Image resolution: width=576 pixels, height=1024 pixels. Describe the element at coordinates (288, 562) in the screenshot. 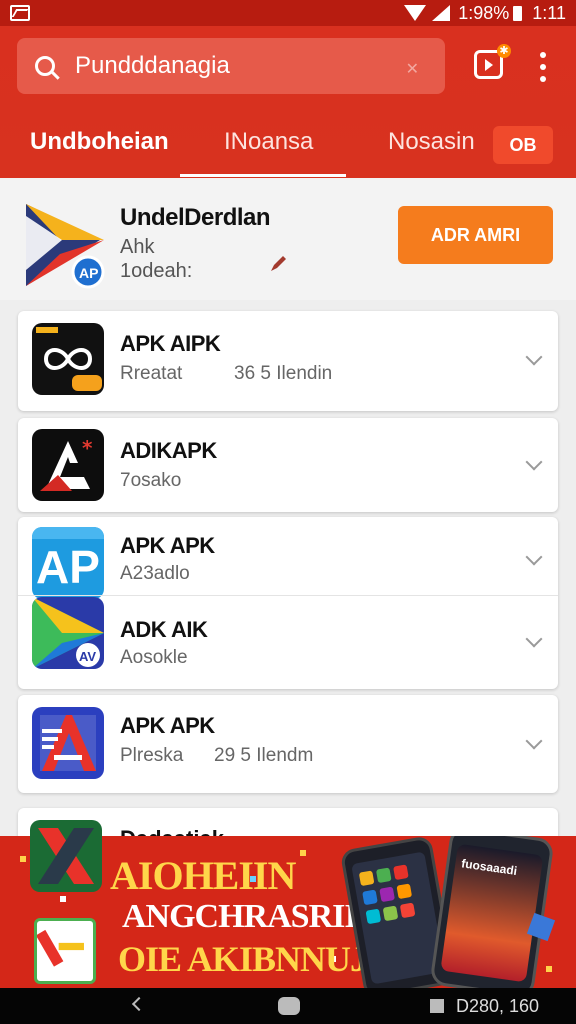

I see `list-item: AP APK APK A23adlo` at that location.